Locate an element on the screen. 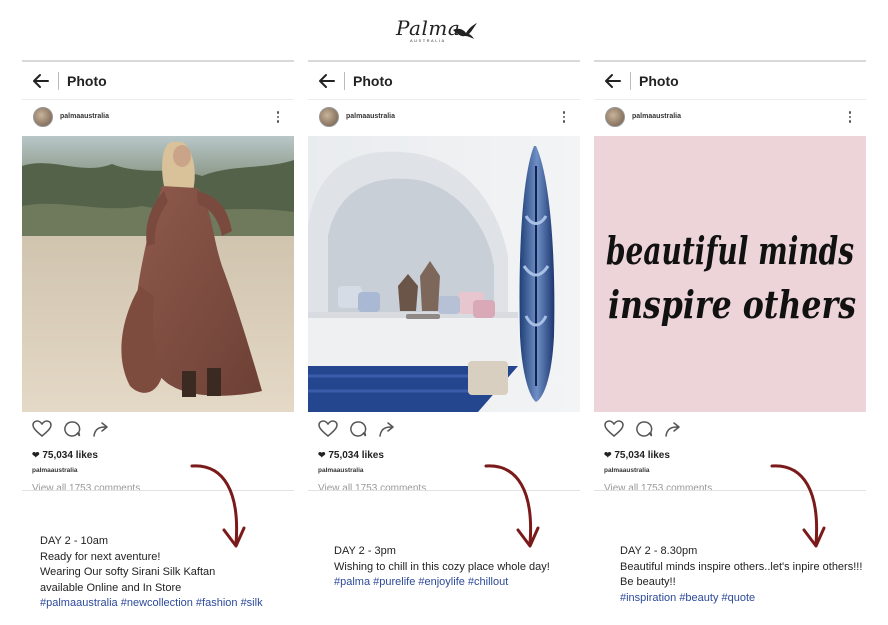  white-nook-surfboard-image is located at coordinates (444, 274).